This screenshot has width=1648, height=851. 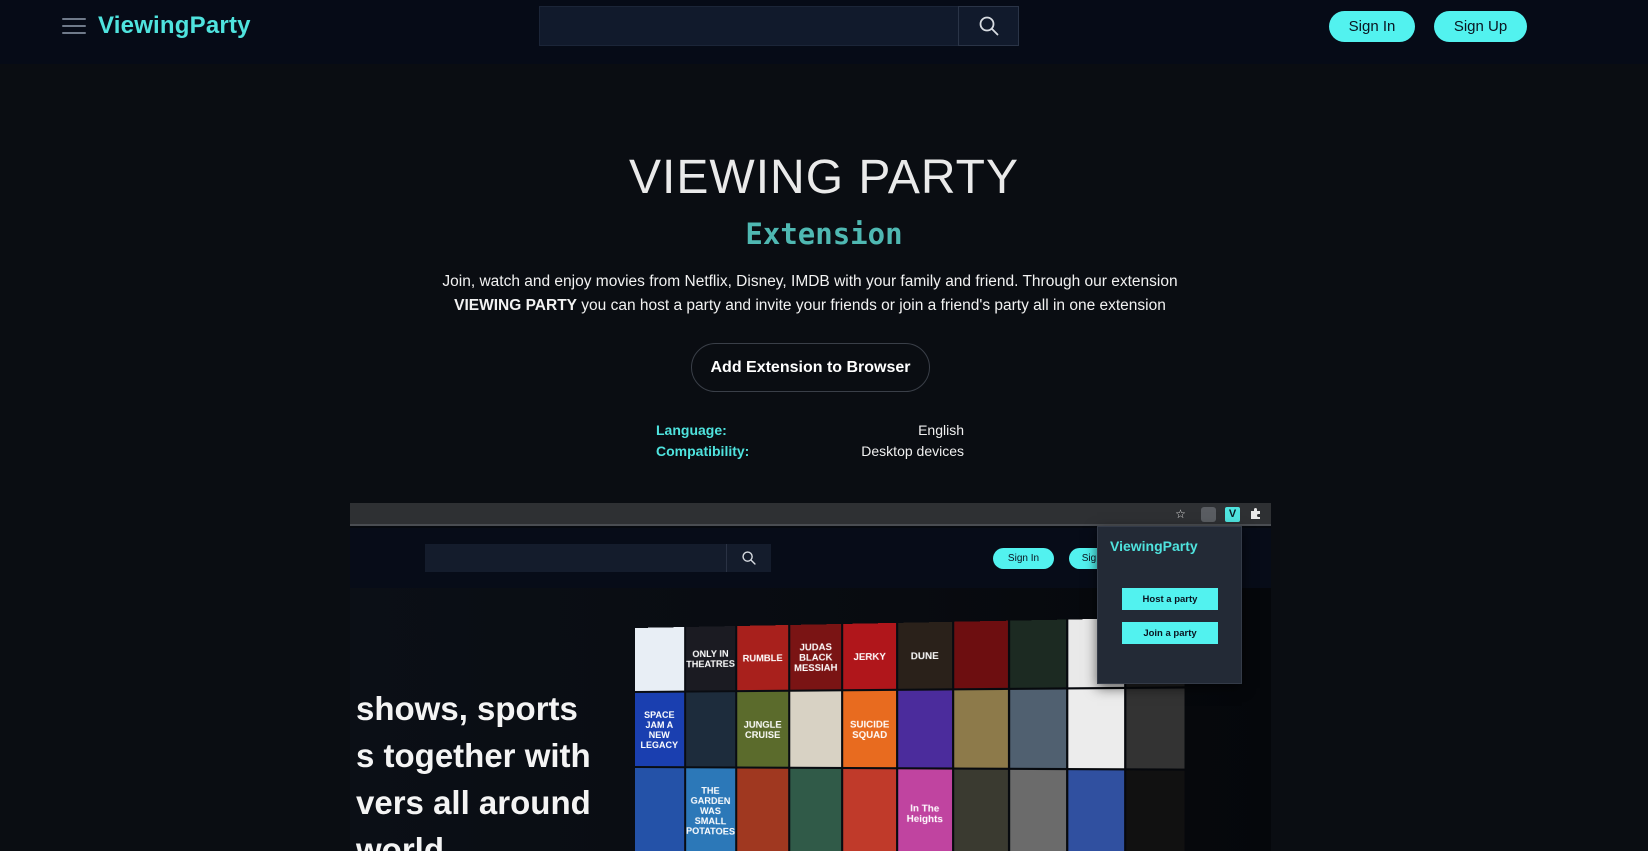 What do you see at coordinates (810, 367) in the screenshot?
I see `add-extension-button: Add Extension to Browser` at bounding box center [810, 367].